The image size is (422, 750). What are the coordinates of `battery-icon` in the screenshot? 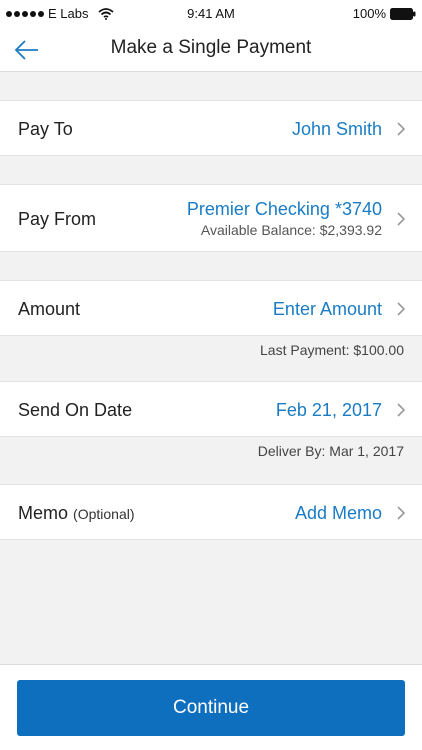 It's located at (403, 13).